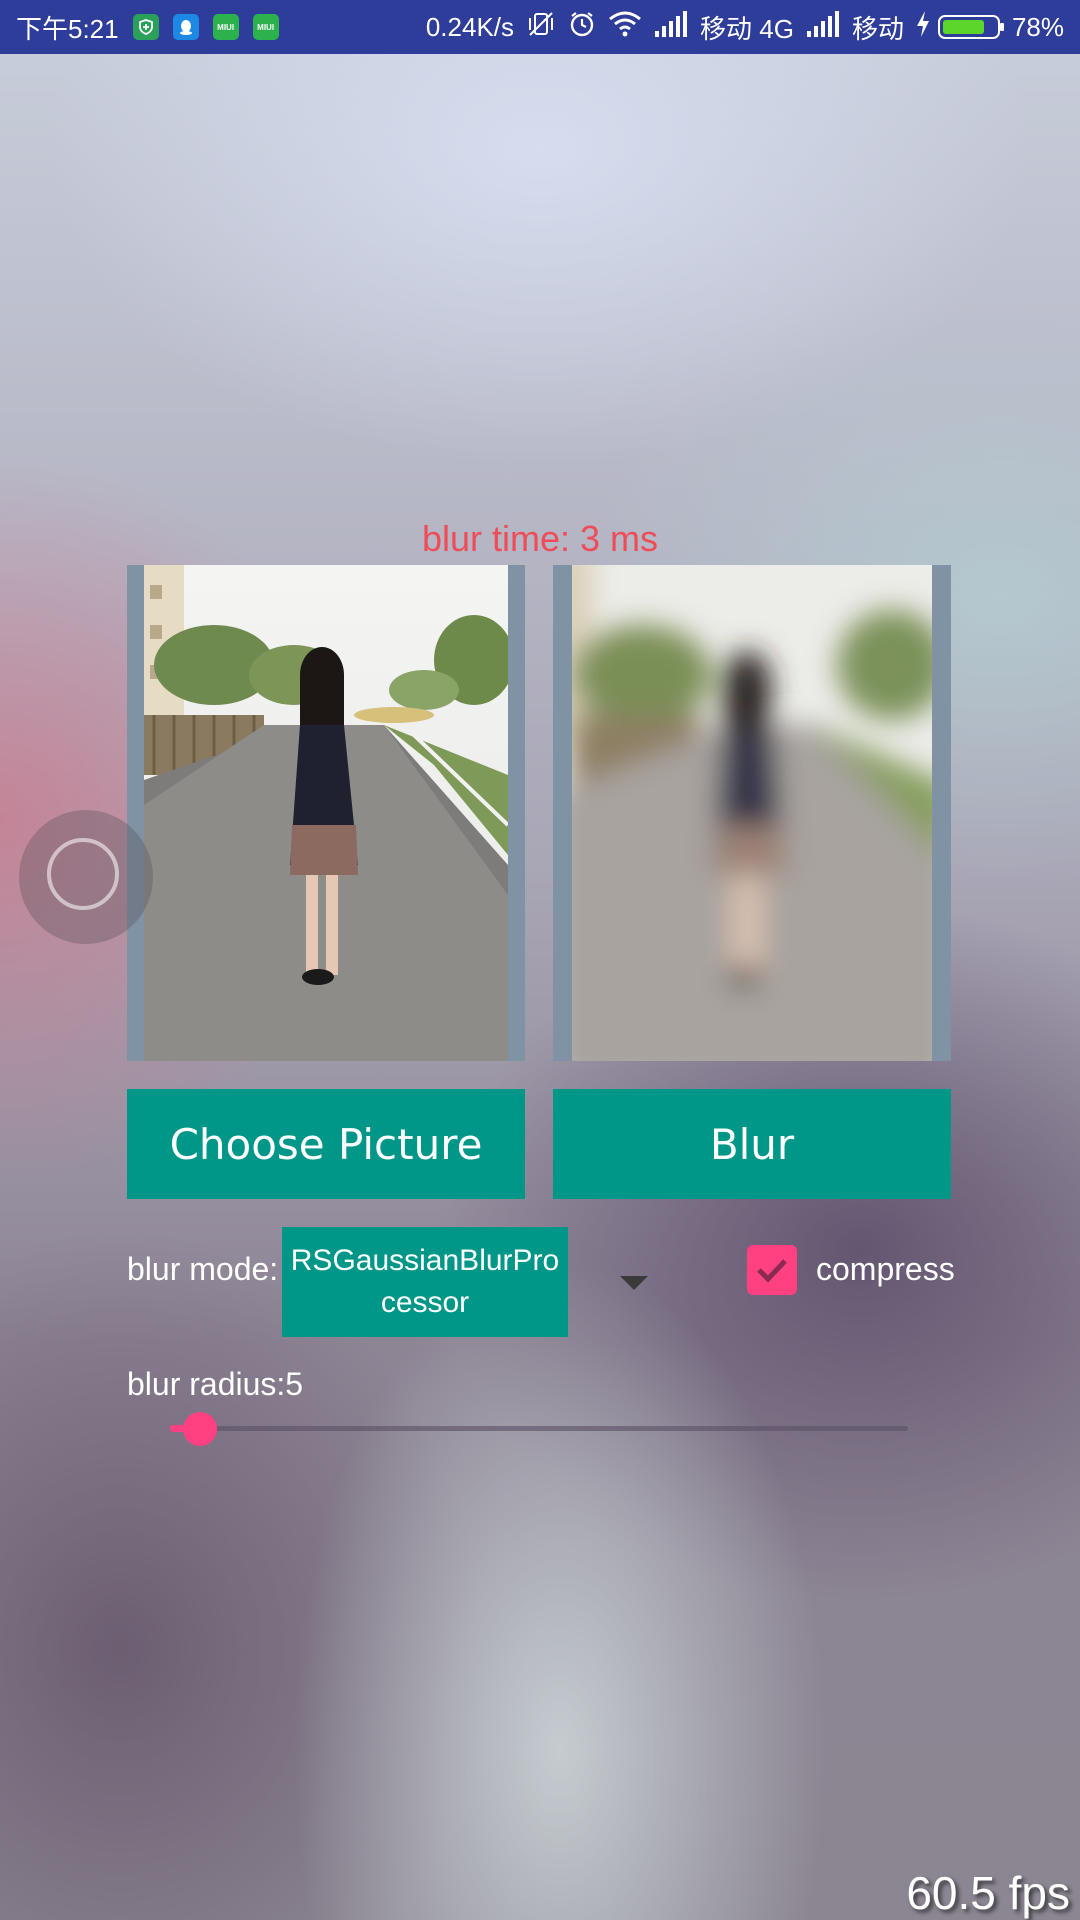  What do you see at coordinates (199, 1429) in the screenshot?
I see `blur-radius-slider-thumb` at bounding box center [199, 1429].